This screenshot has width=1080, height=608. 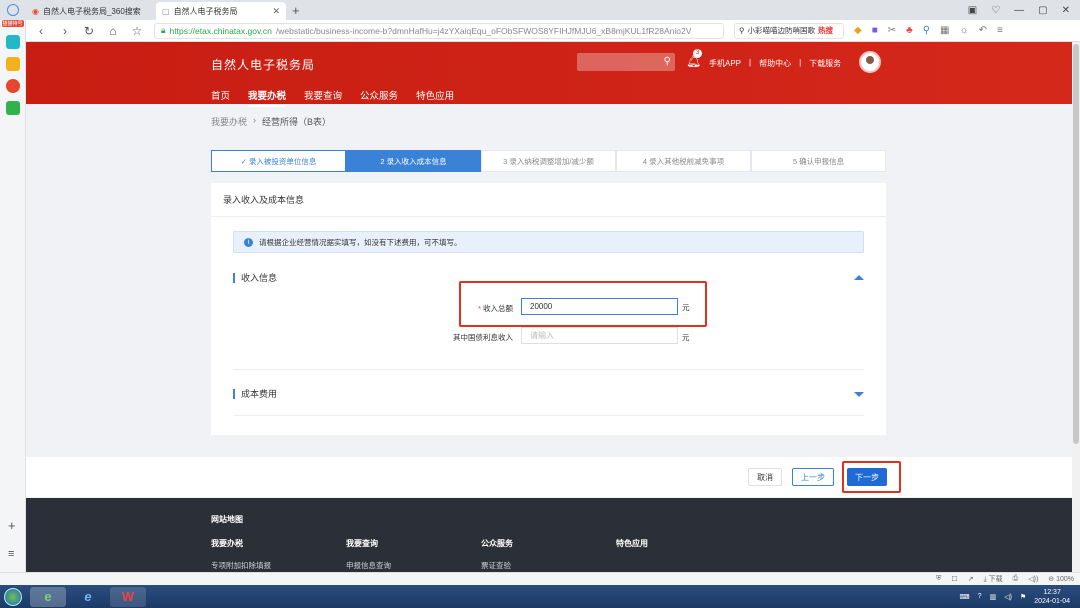 I want to click on footer-col-tax: 我要办税, so click(x=227, y=543).